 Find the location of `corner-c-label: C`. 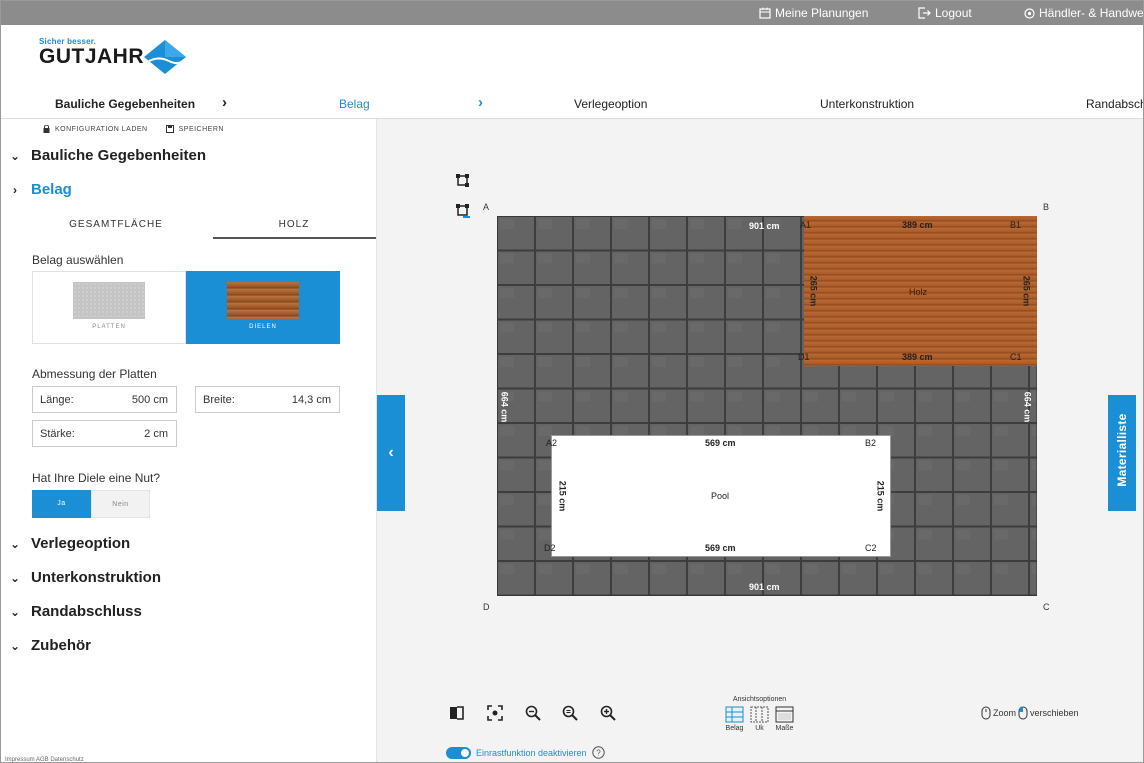

corner-c-label: C is located at coordinates (1046, 607).